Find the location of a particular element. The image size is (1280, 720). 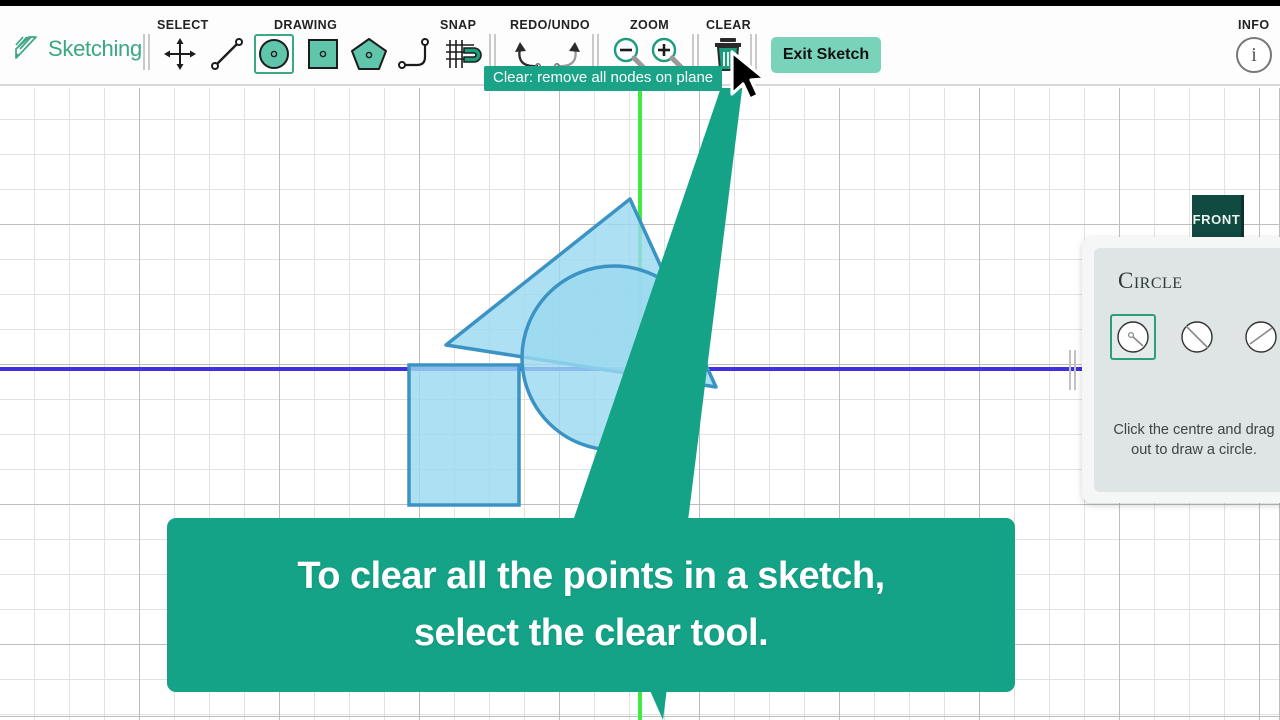

mouse-cursor is located at coordinates (747, 79).